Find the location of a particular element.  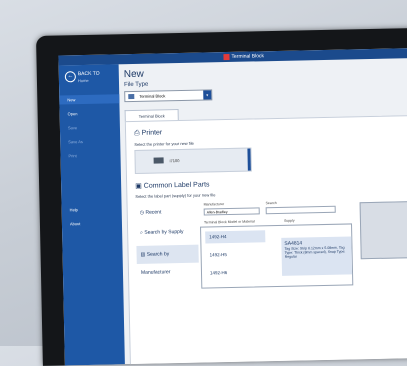

list-item: 1492-H5 is located at coordinates (236, 254).